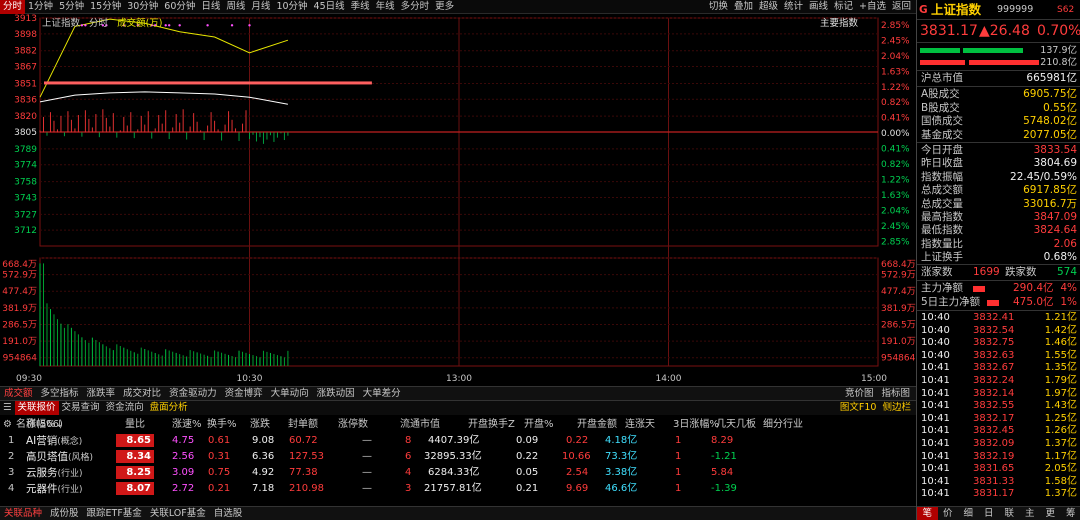 The image size is (1080, 520). Describe the element at coordinates (18, 393) in the screenshot. I see `indicator-tab-0: 成交额` at that location.